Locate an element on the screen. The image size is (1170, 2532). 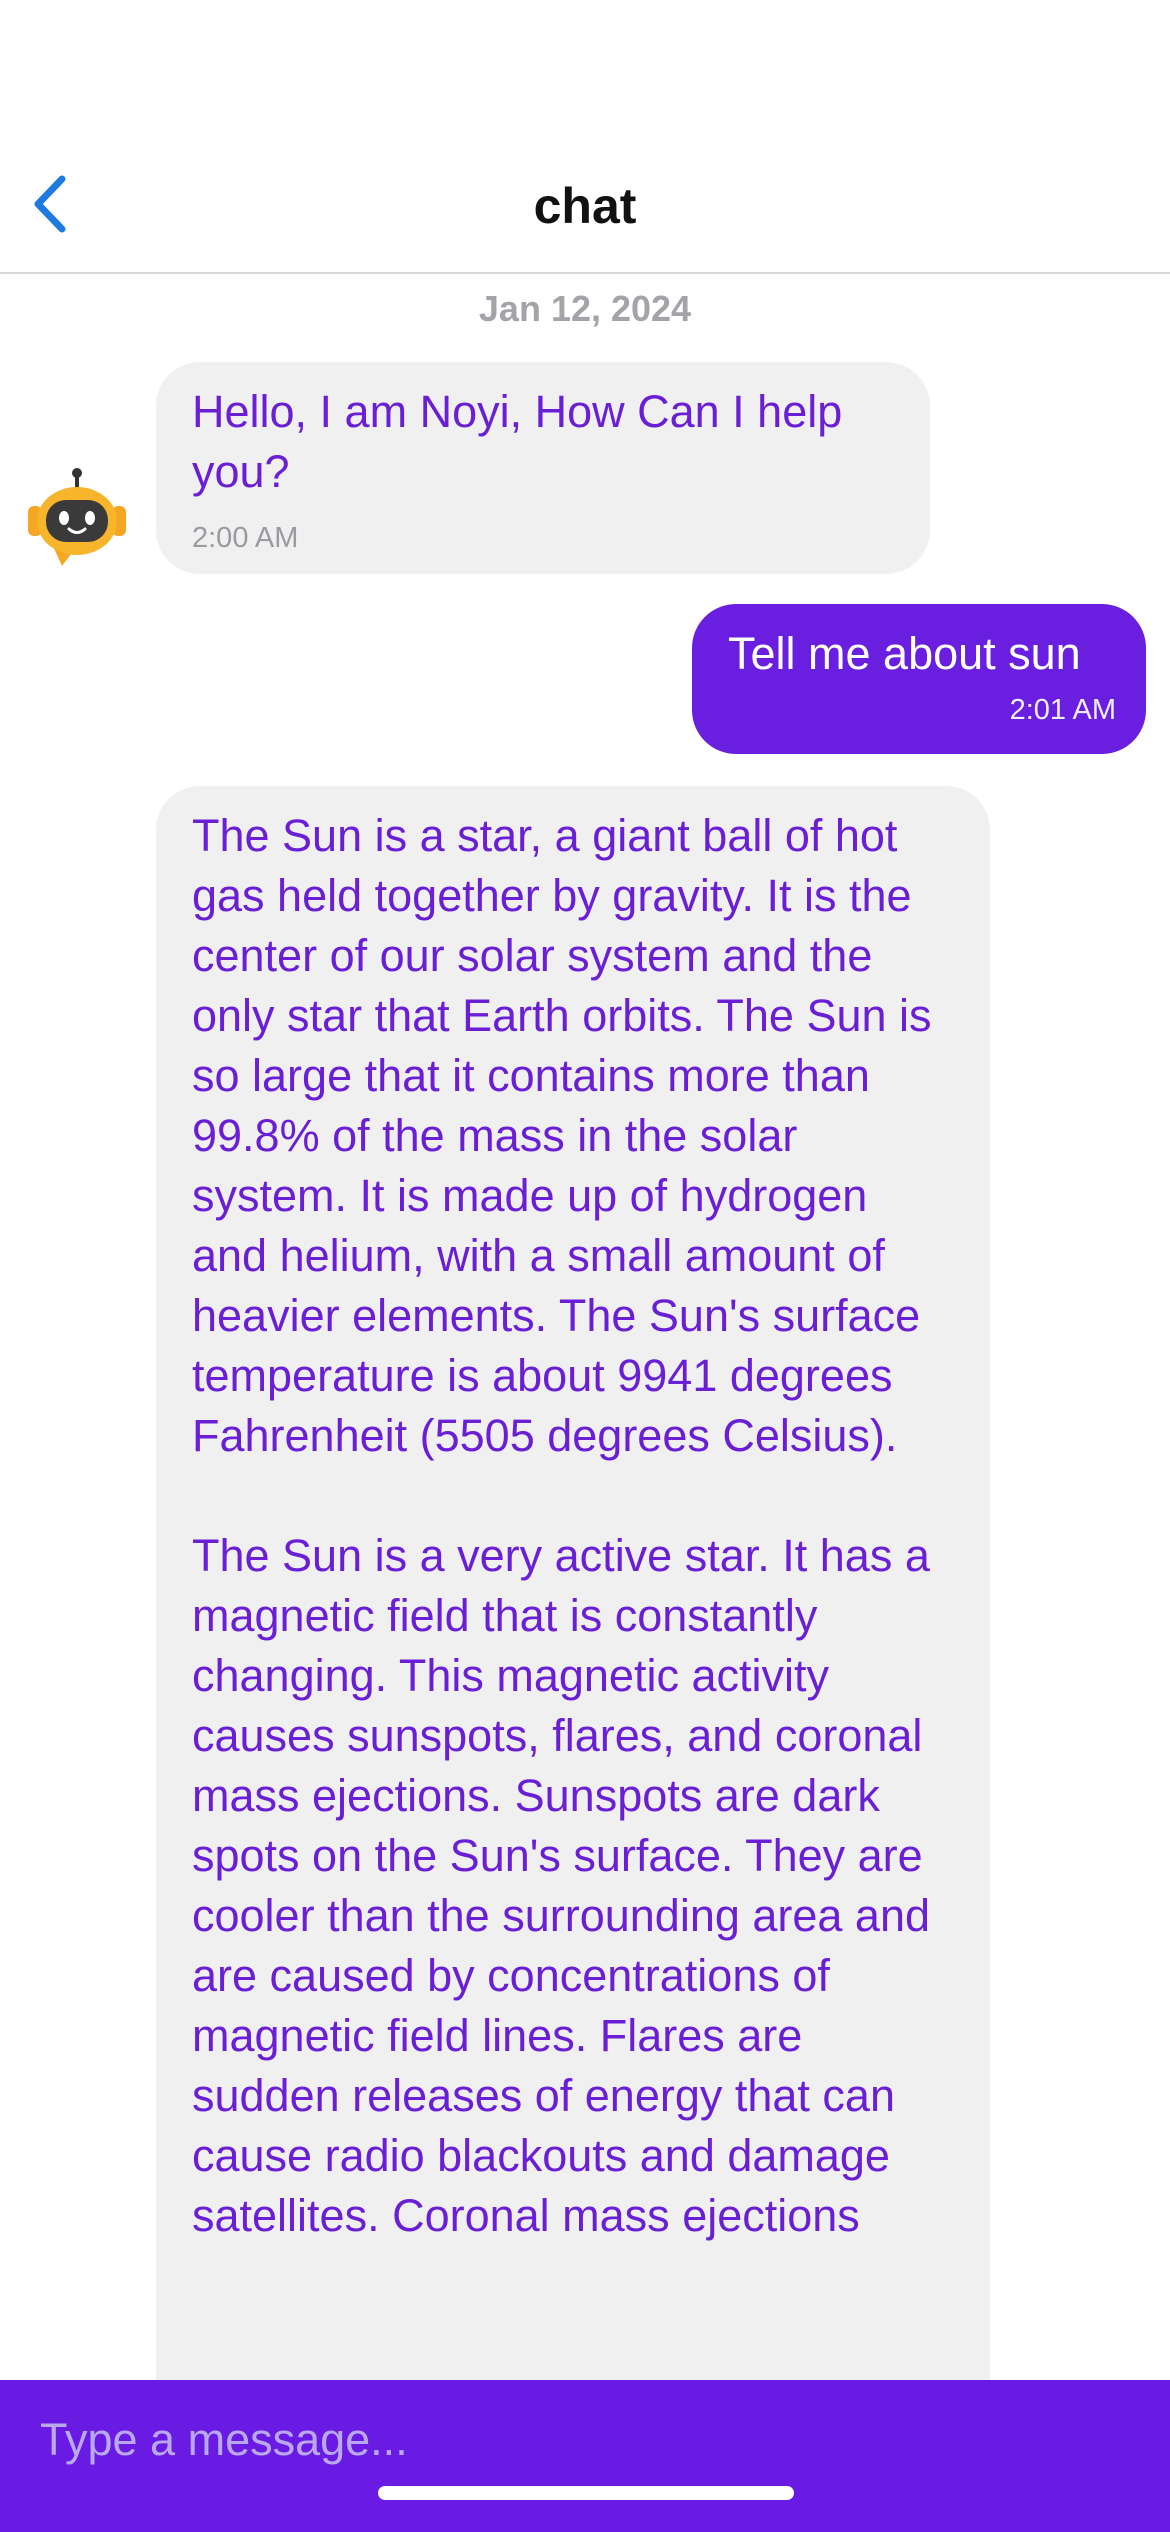
nav-header: chat is located at coordinates (585, 137).